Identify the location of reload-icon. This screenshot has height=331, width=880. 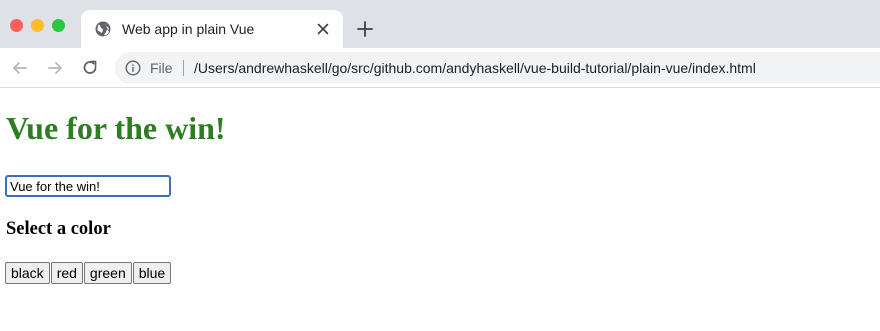
(90, 68).